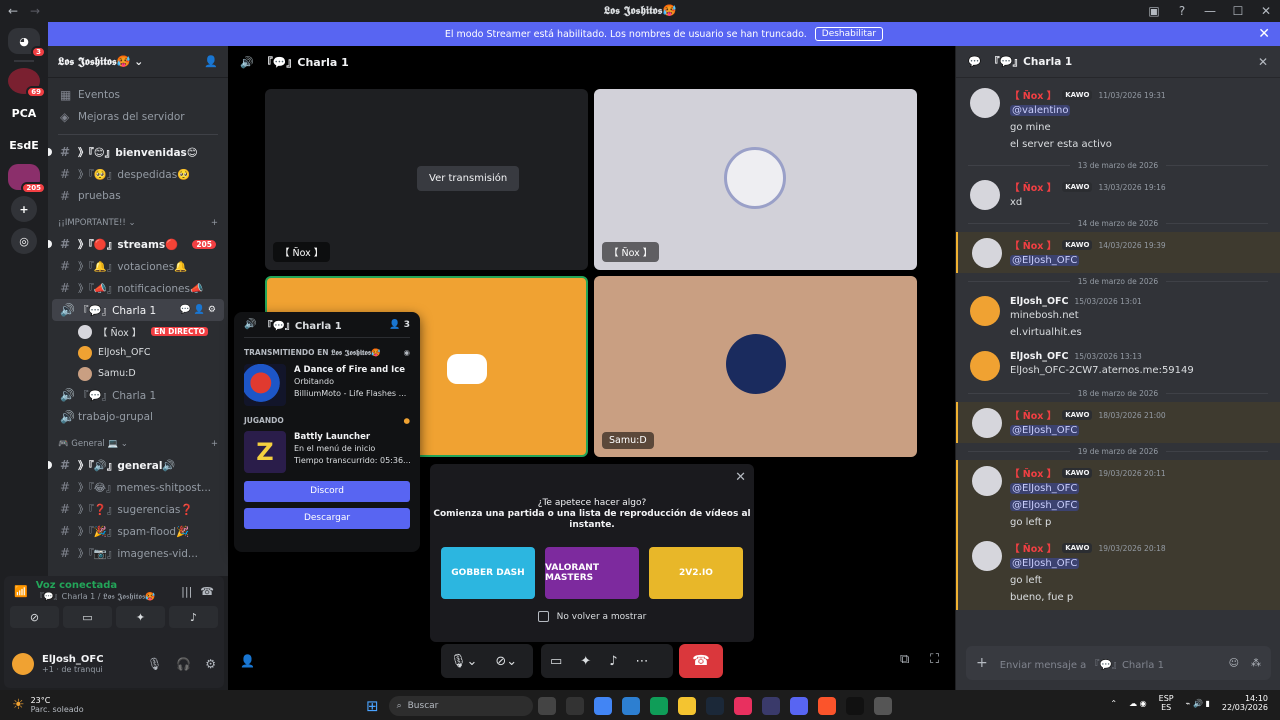  I want to click on screen-share-icon: ▭, so click(556, 661).